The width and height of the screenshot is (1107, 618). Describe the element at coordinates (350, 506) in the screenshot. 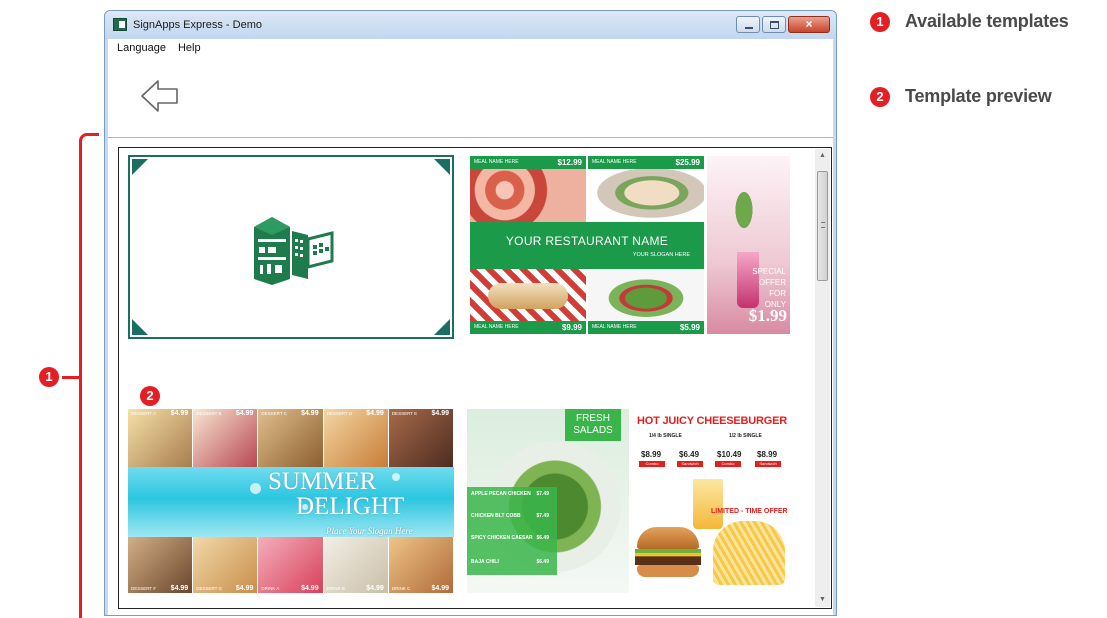

I see `summer-title-line-2: DELIGHT` at that location.